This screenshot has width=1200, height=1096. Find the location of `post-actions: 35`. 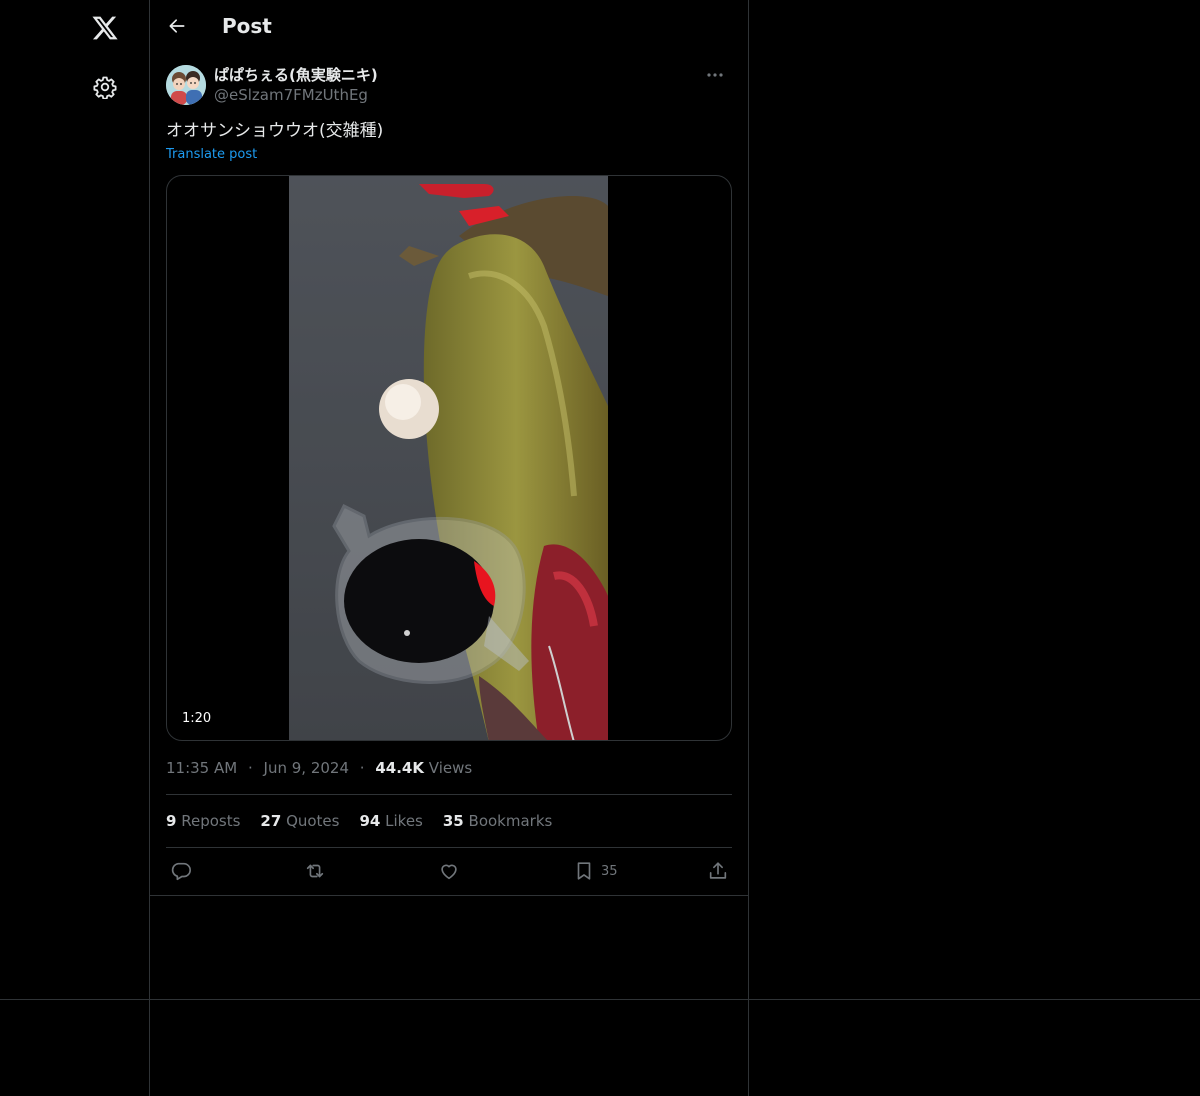

post-actions: 35 is located at coordinates (449, 871).